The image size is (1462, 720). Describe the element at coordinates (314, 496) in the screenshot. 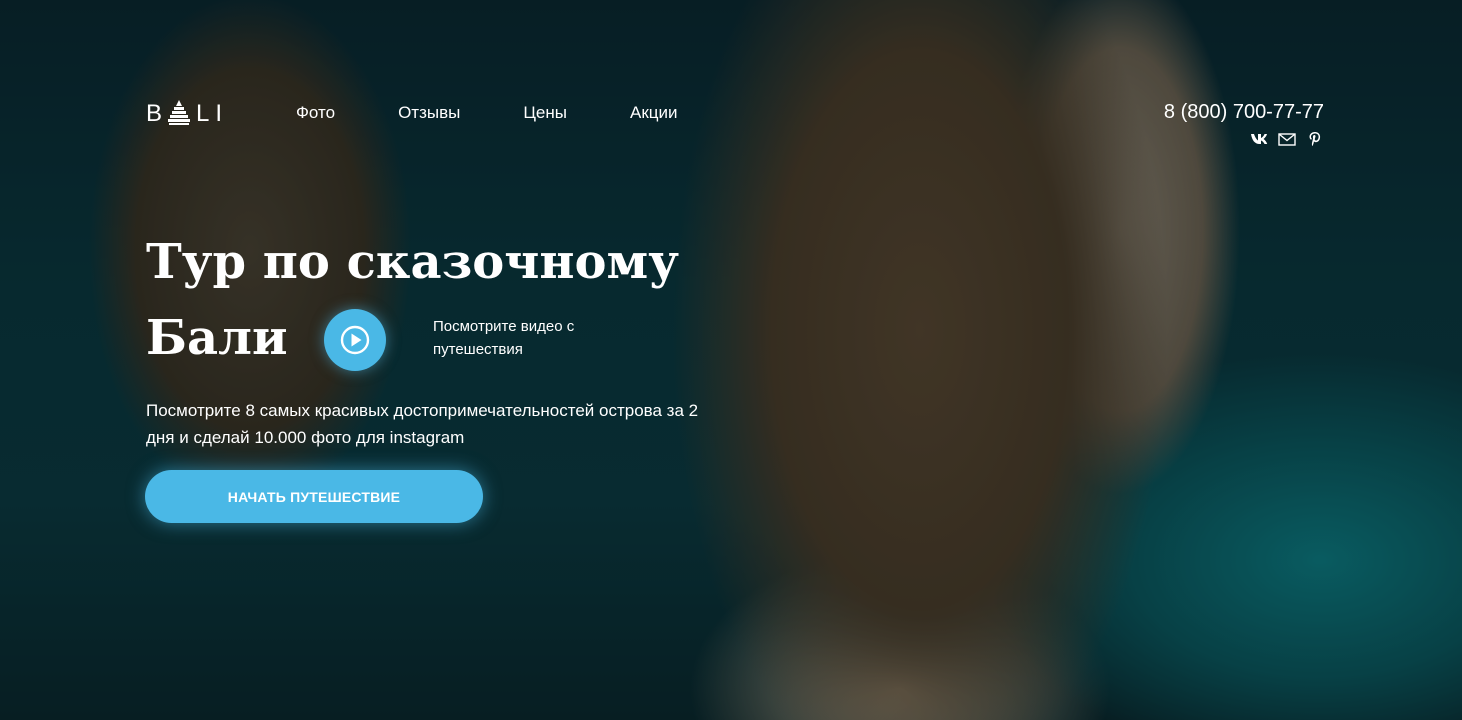

I see `start-journey-button: НАЧАТЬ ПУТЕШЕСТВИЕ` at that location.